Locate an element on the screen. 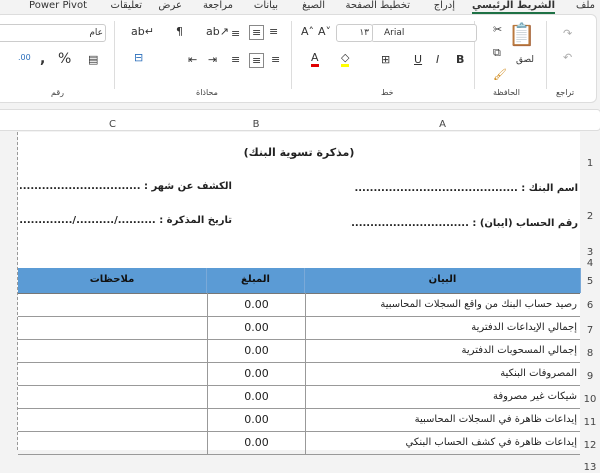  increase-font-icon: A˄ is located at coordinates (307, 31).